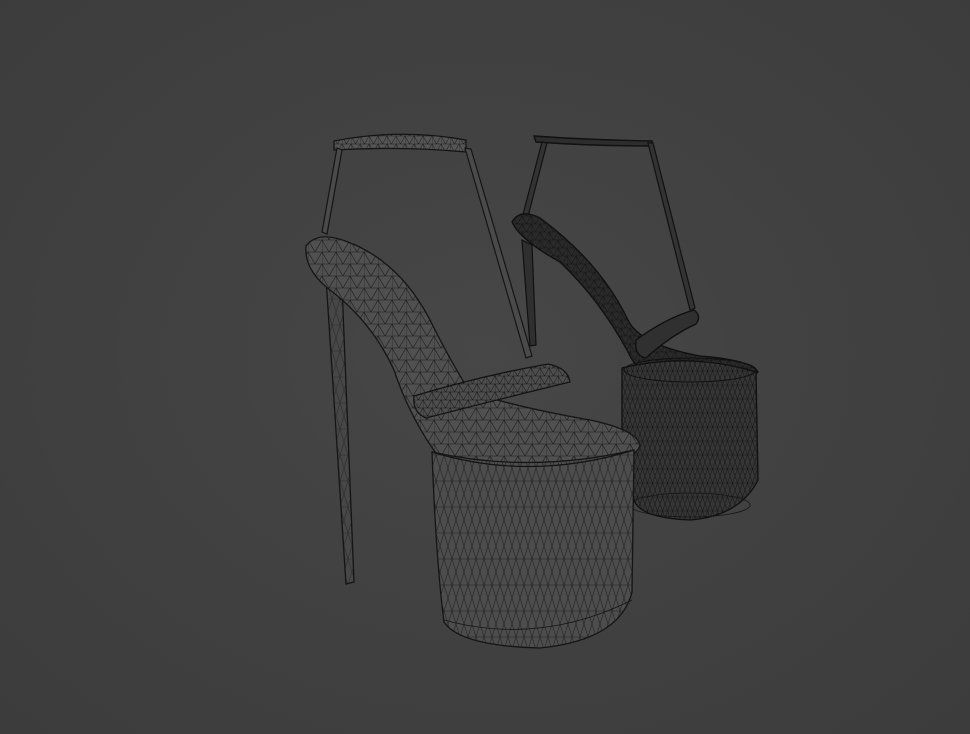  What do you see at coordinates (534, 183) in the screenshot?
I see `back-left-strap` at bounding box center [534, 183].